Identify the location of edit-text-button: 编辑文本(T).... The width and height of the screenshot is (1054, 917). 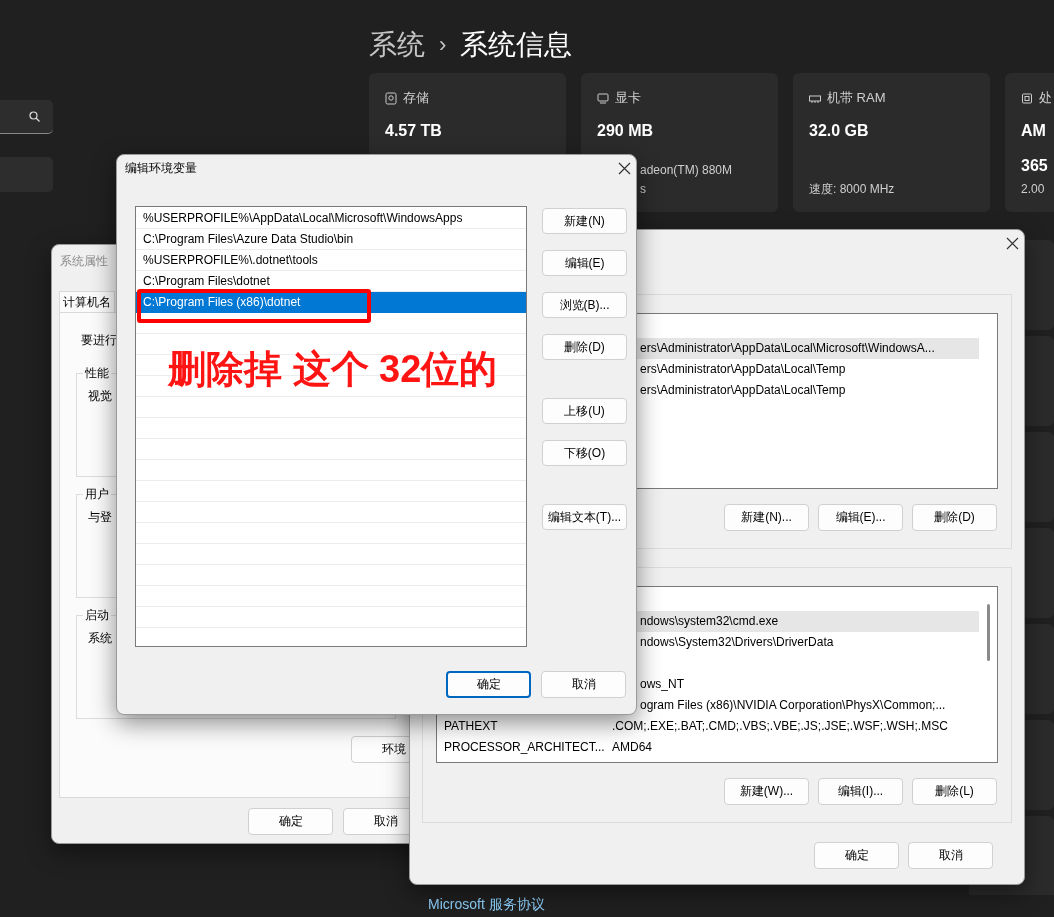
(584, 517).